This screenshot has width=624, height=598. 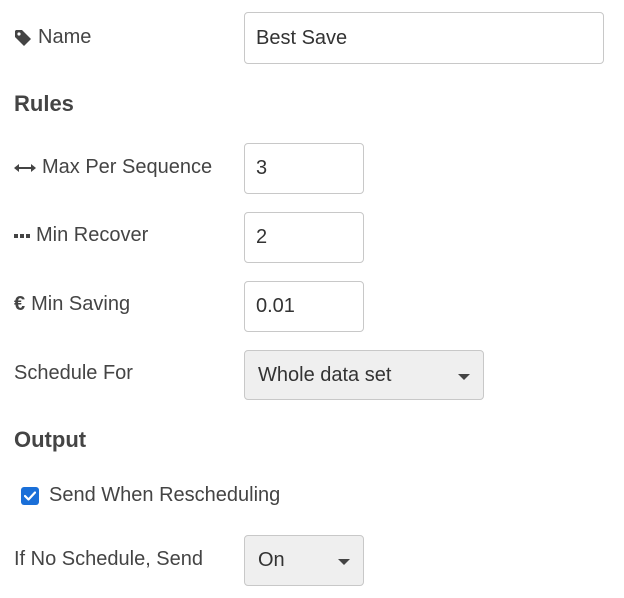 What do you see at coordinates (424, 38) in the screenshot?
I see `name-input: Best Save` at bounding box center [424, 38].